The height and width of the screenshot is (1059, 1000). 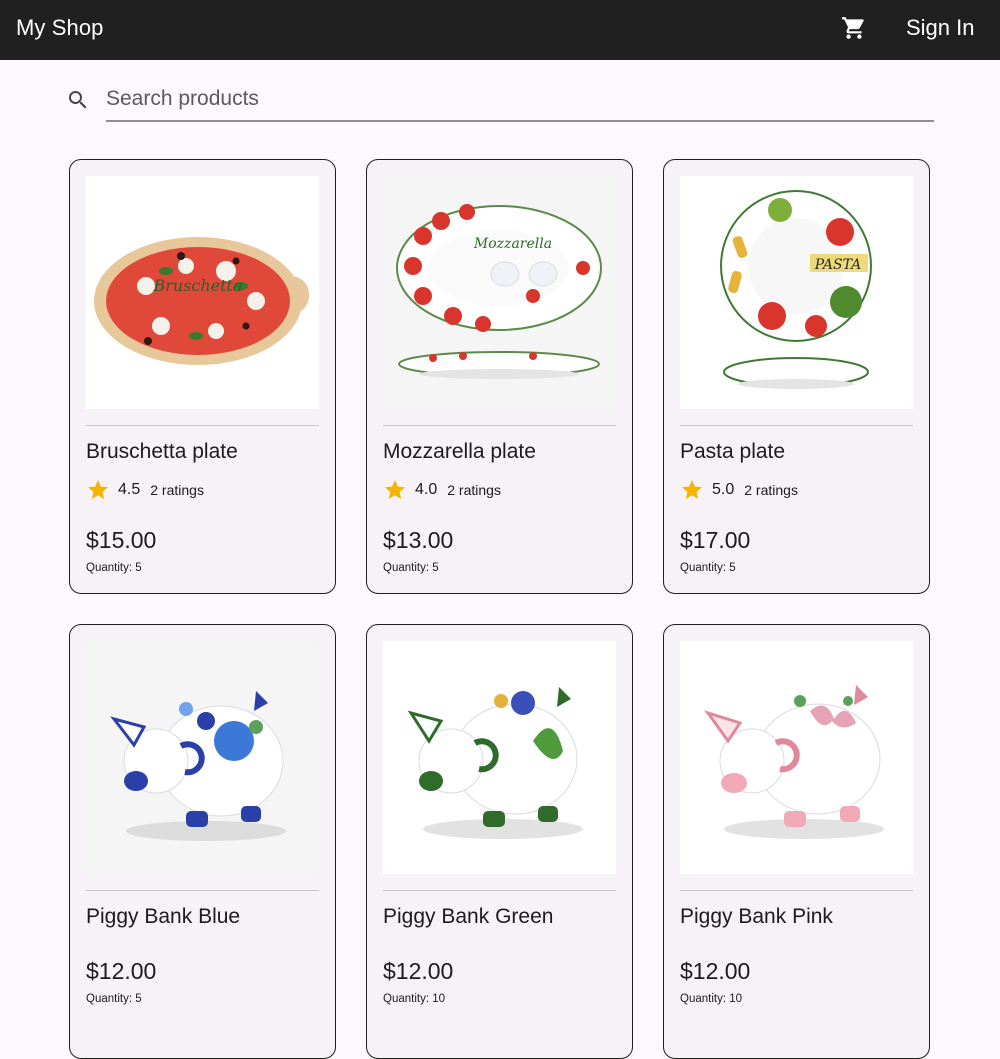 What do you see at coordinates (500, 30) in the screenshot?
I see `top-app-bar: My Shop Sign In` at bounding box center [500, 30].